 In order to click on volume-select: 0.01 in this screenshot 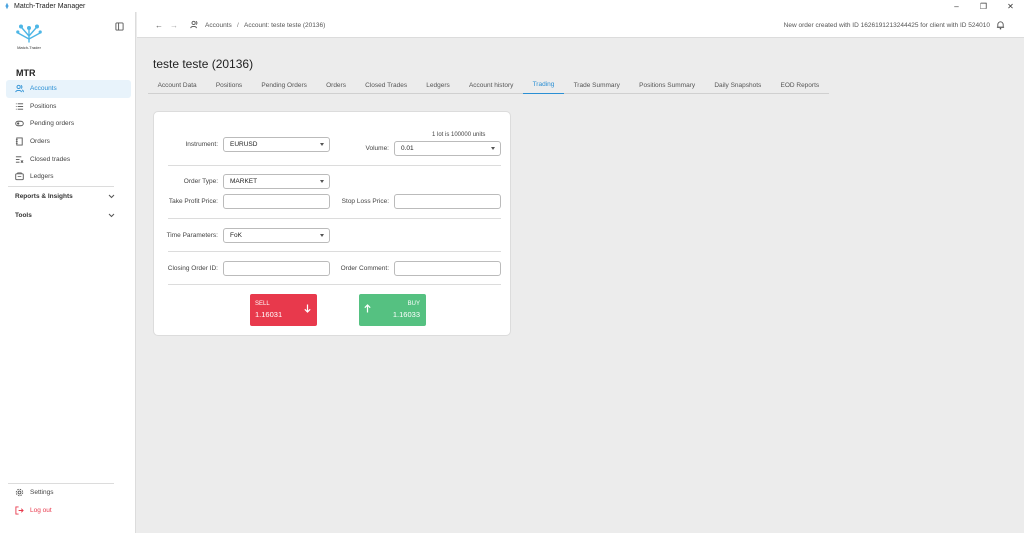, I will do `click(447, 148)`.